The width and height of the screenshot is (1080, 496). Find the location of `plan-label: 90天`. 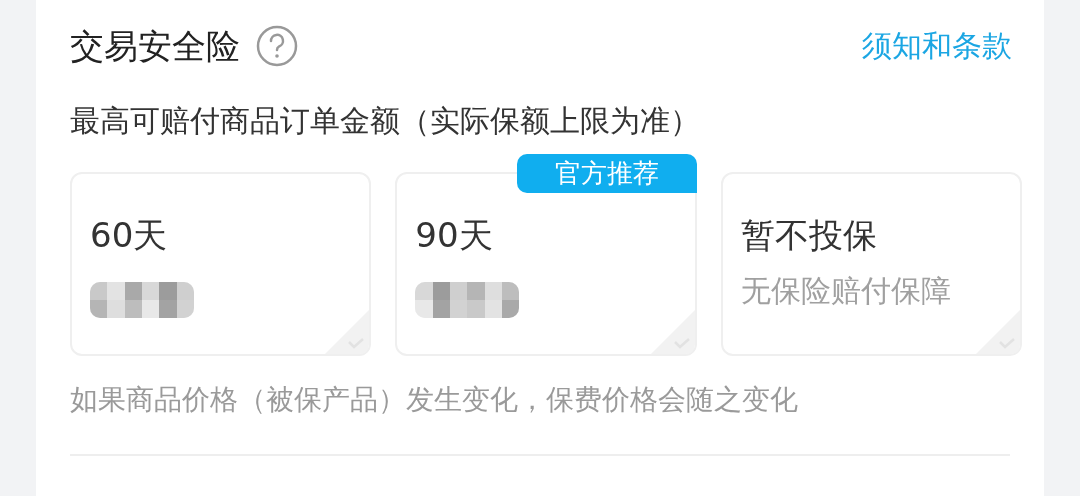

plan-label: 90天 is located at coordinates (454, 235).